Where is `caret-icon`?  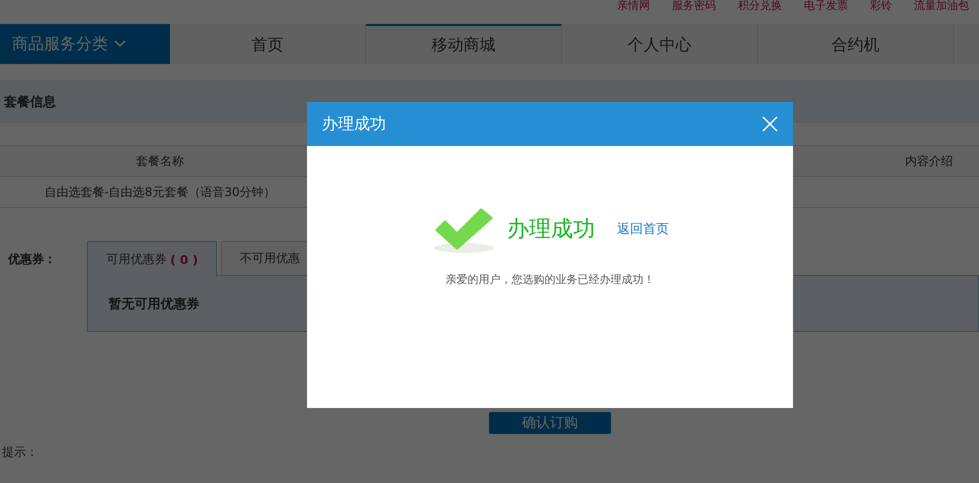
caret-icon is located at coordinates (120, 44).